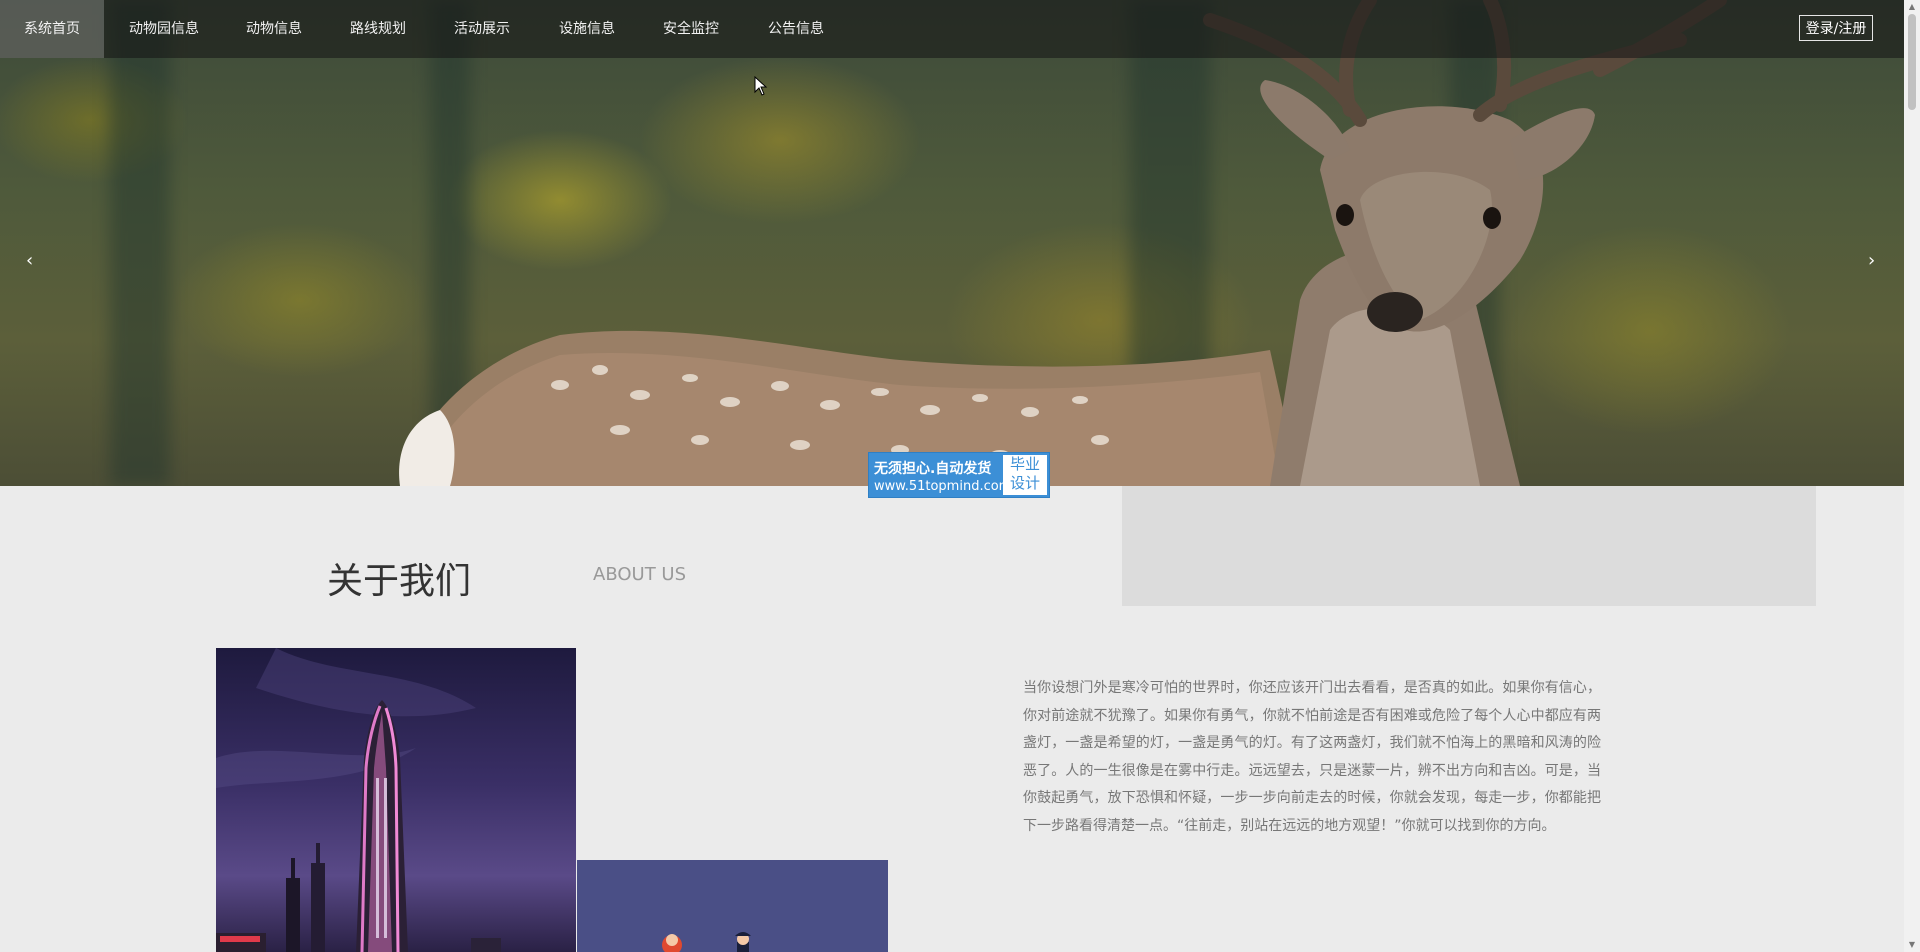 This screenshot has width=1920, height=952. What do you see at coordinates (1912, 945) in the screenshot?
I see `scroll-down-icon: ▼` at bounding box center [1912, 945].